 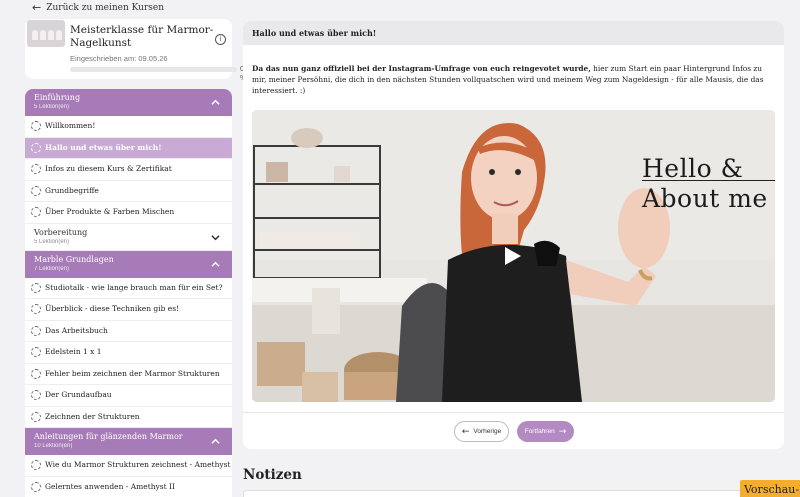 I want to click on previous-button: ← Vorherige, so click(x=481, y=431).